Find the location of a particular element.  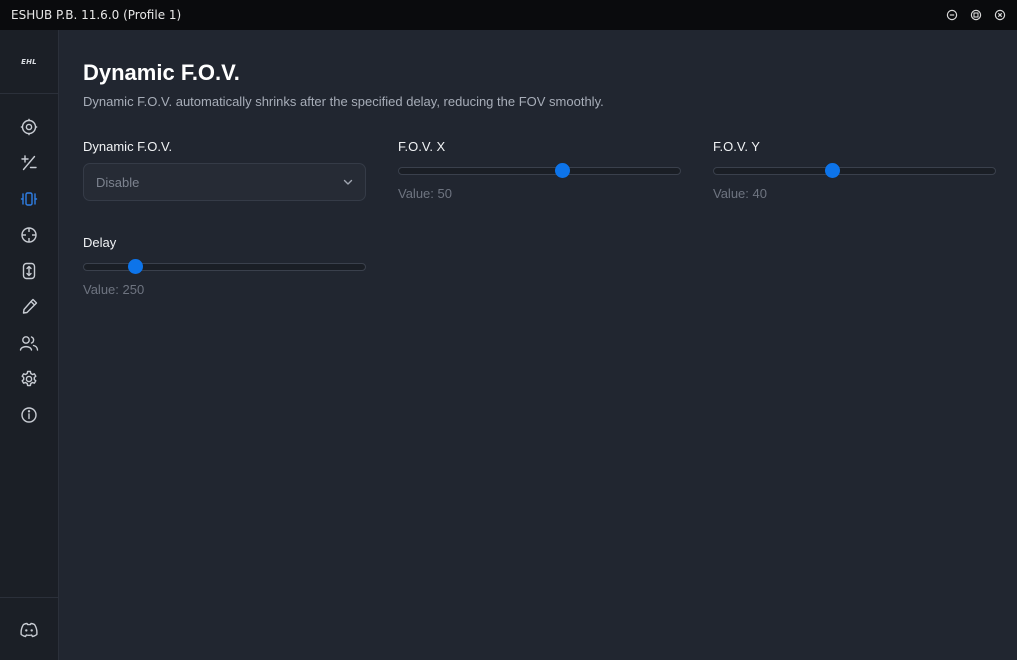

delay-slider is located at coordinates (224, 267).